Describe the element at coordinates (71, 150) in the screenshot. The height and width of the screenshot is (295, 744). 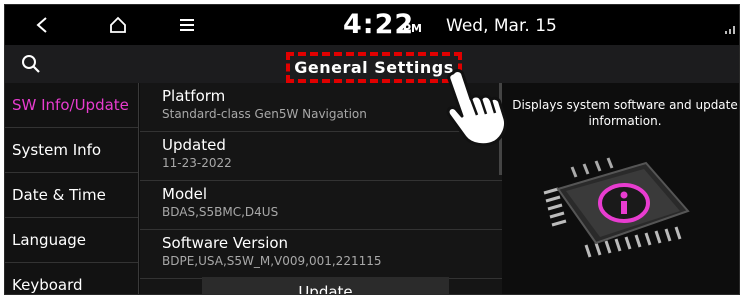
I see `sidebar-item-system-info: System Info` at that location.